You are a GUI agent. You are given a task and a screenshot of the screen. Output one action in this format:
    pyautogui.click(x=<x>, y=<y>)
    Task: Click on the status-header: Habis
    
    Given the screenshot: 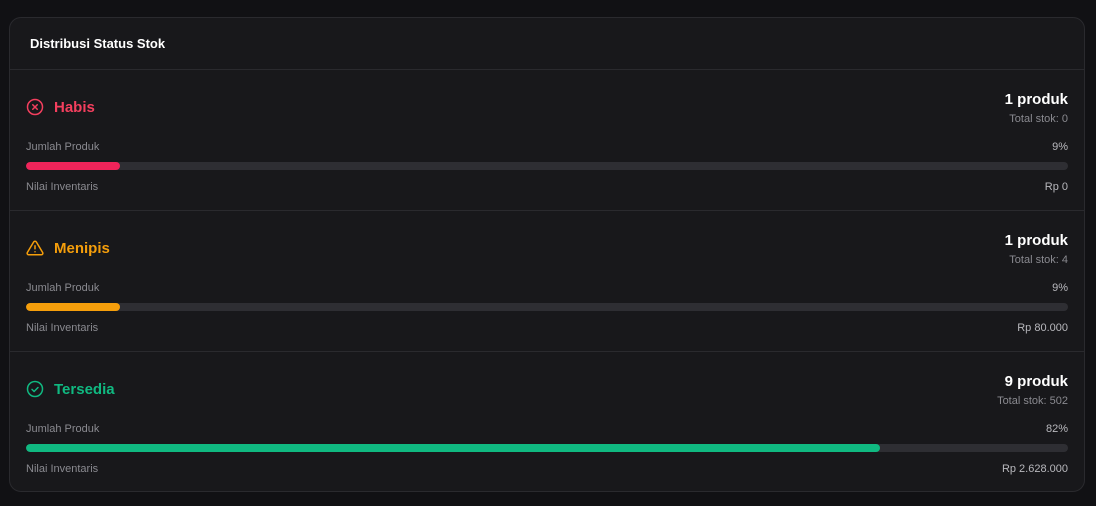 What is the action you would take?
    pyautogui.click(x=60, y=107)
    